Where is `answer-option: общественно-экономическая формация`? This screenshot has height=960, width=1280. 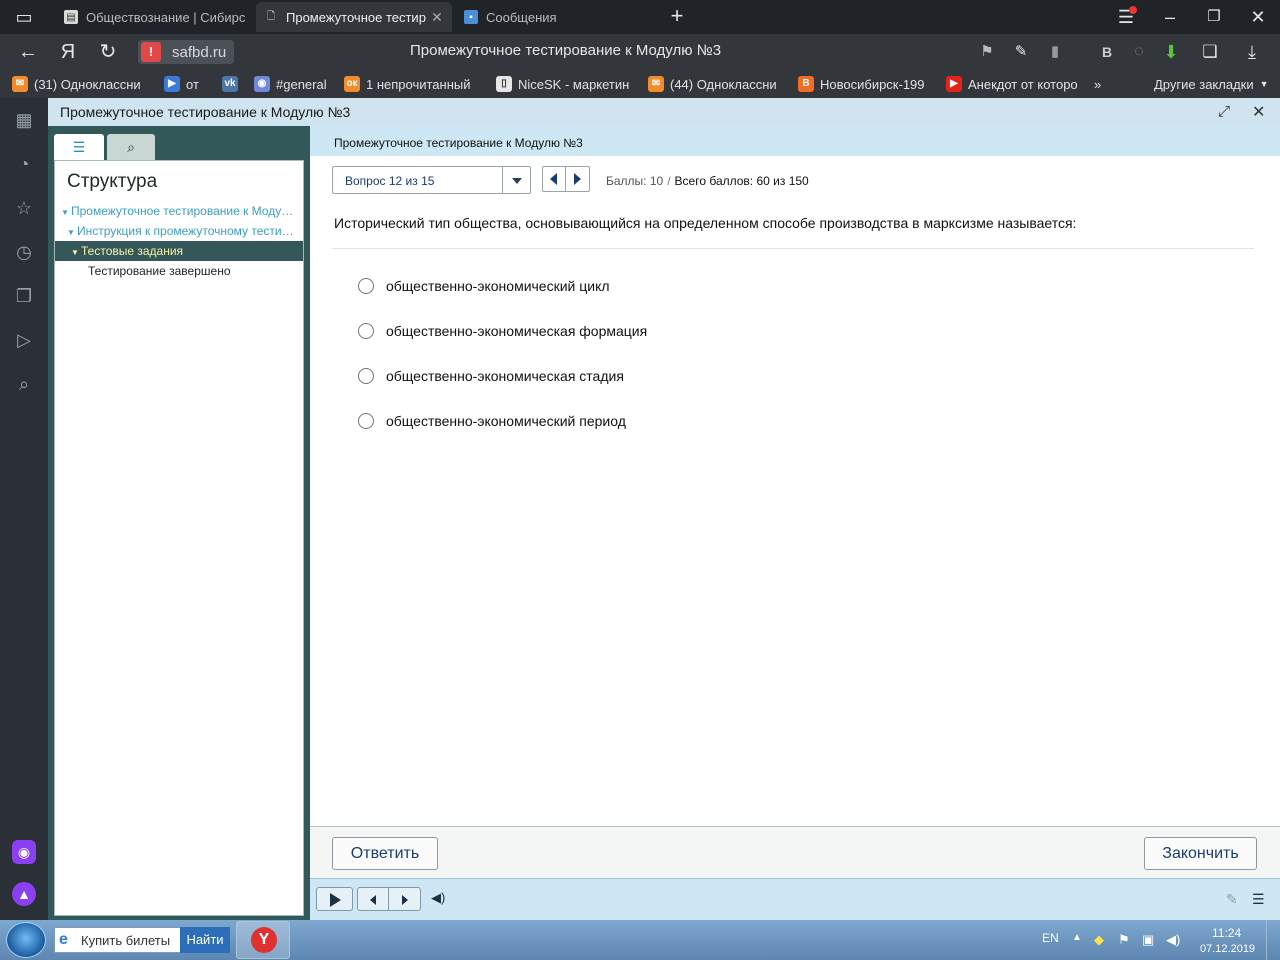 answer-option: общественно-экономическая формация is located at coordinates (502, 331).